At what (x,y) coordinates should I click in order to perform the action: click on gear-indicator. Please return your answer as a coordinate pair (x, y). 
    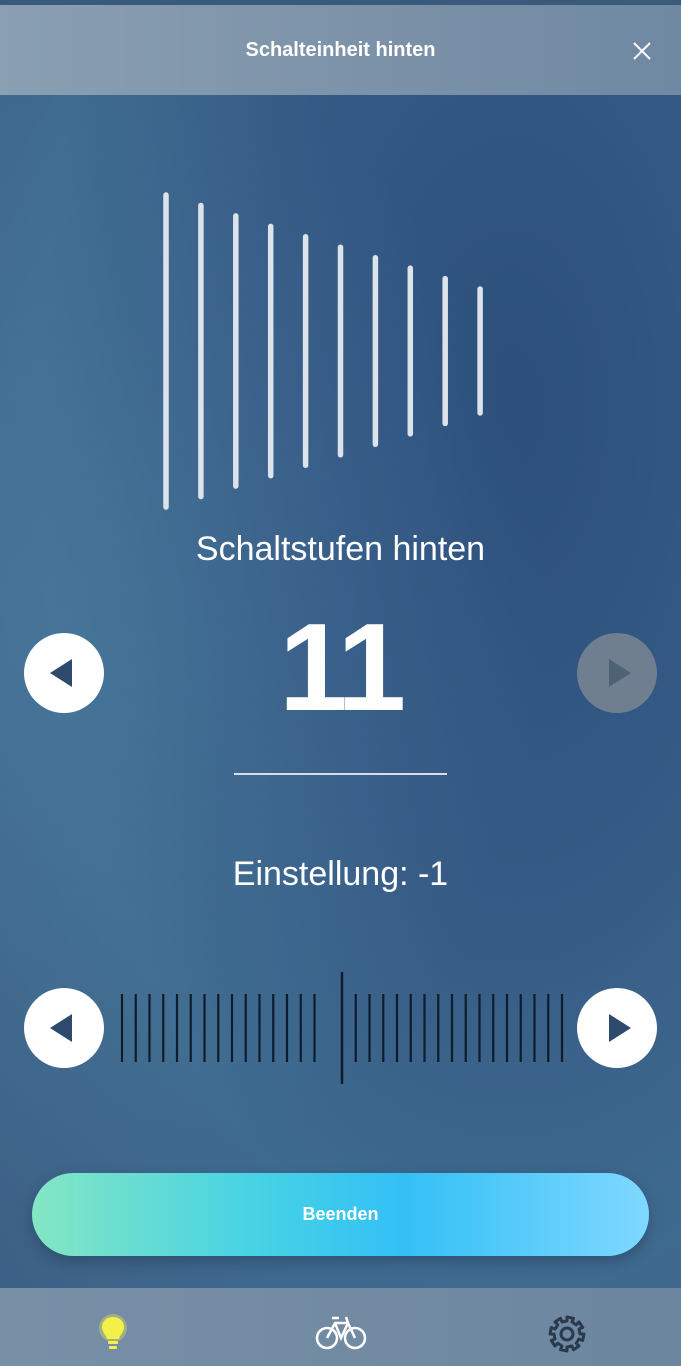
    Looking at the image, I should click on (340, 351).